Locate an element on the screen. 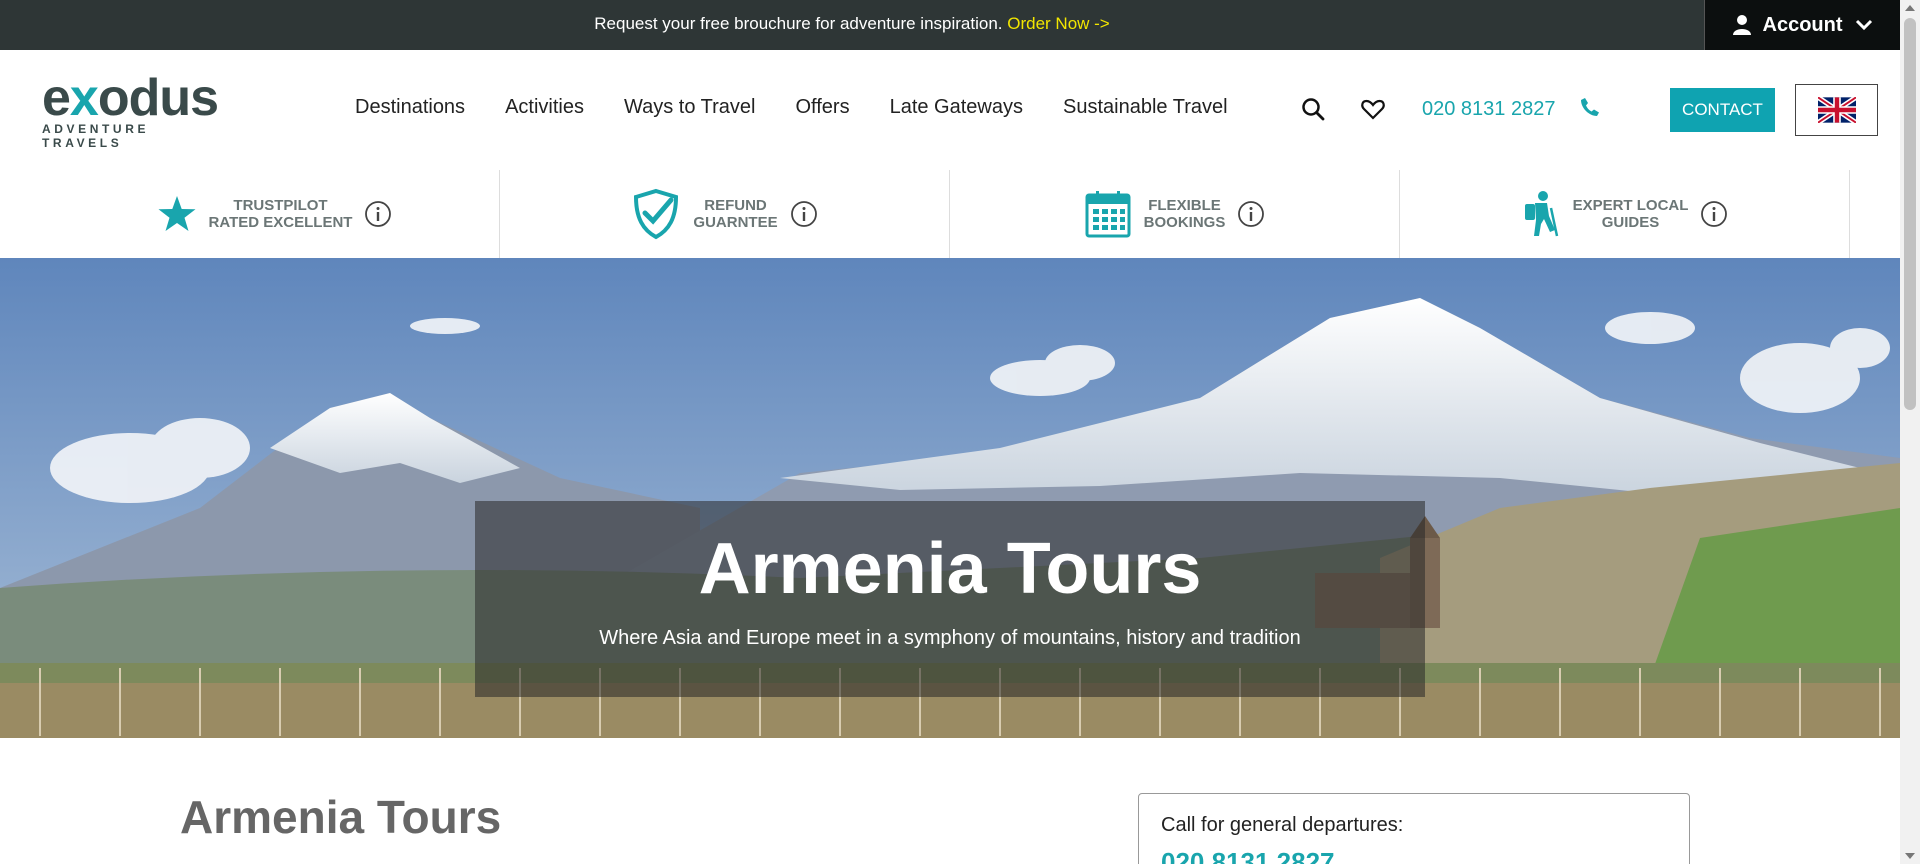 The height and width of the screenshot is (864, 1920). uk-flag-icon is located at coordinates (1836, 110).